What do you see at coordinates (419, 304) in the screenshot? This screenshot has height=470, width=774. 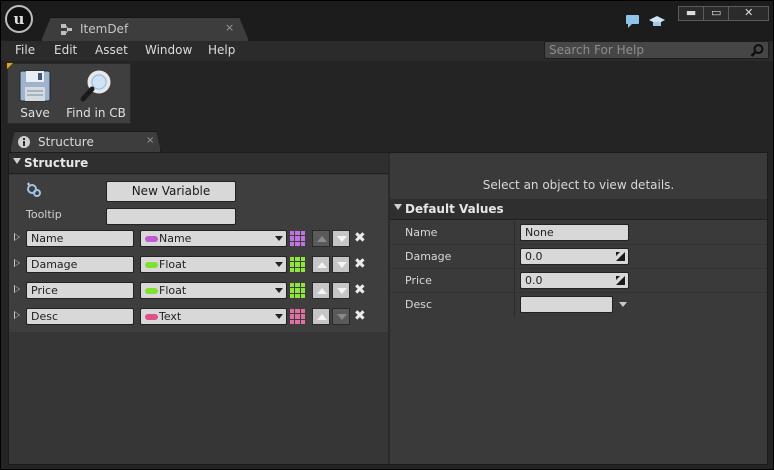 I see `default-value-label: Desc` at bounding box center [419, 304].